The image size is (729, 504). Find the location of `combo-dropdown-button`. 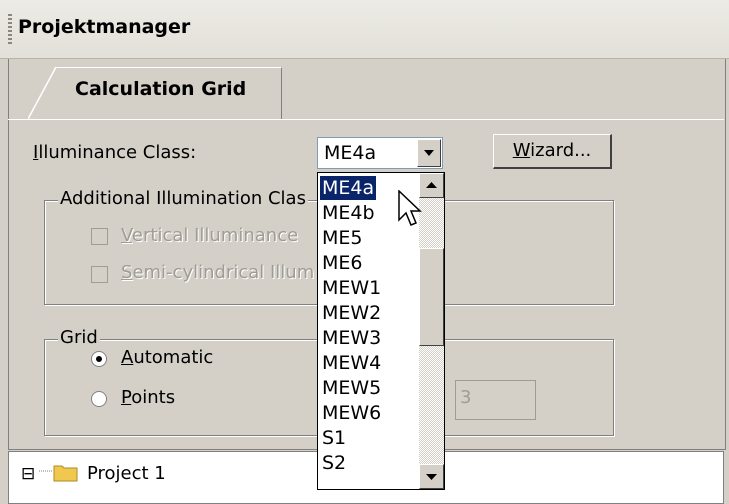

combo-dropdown-button is located at coordinates (429, 153).